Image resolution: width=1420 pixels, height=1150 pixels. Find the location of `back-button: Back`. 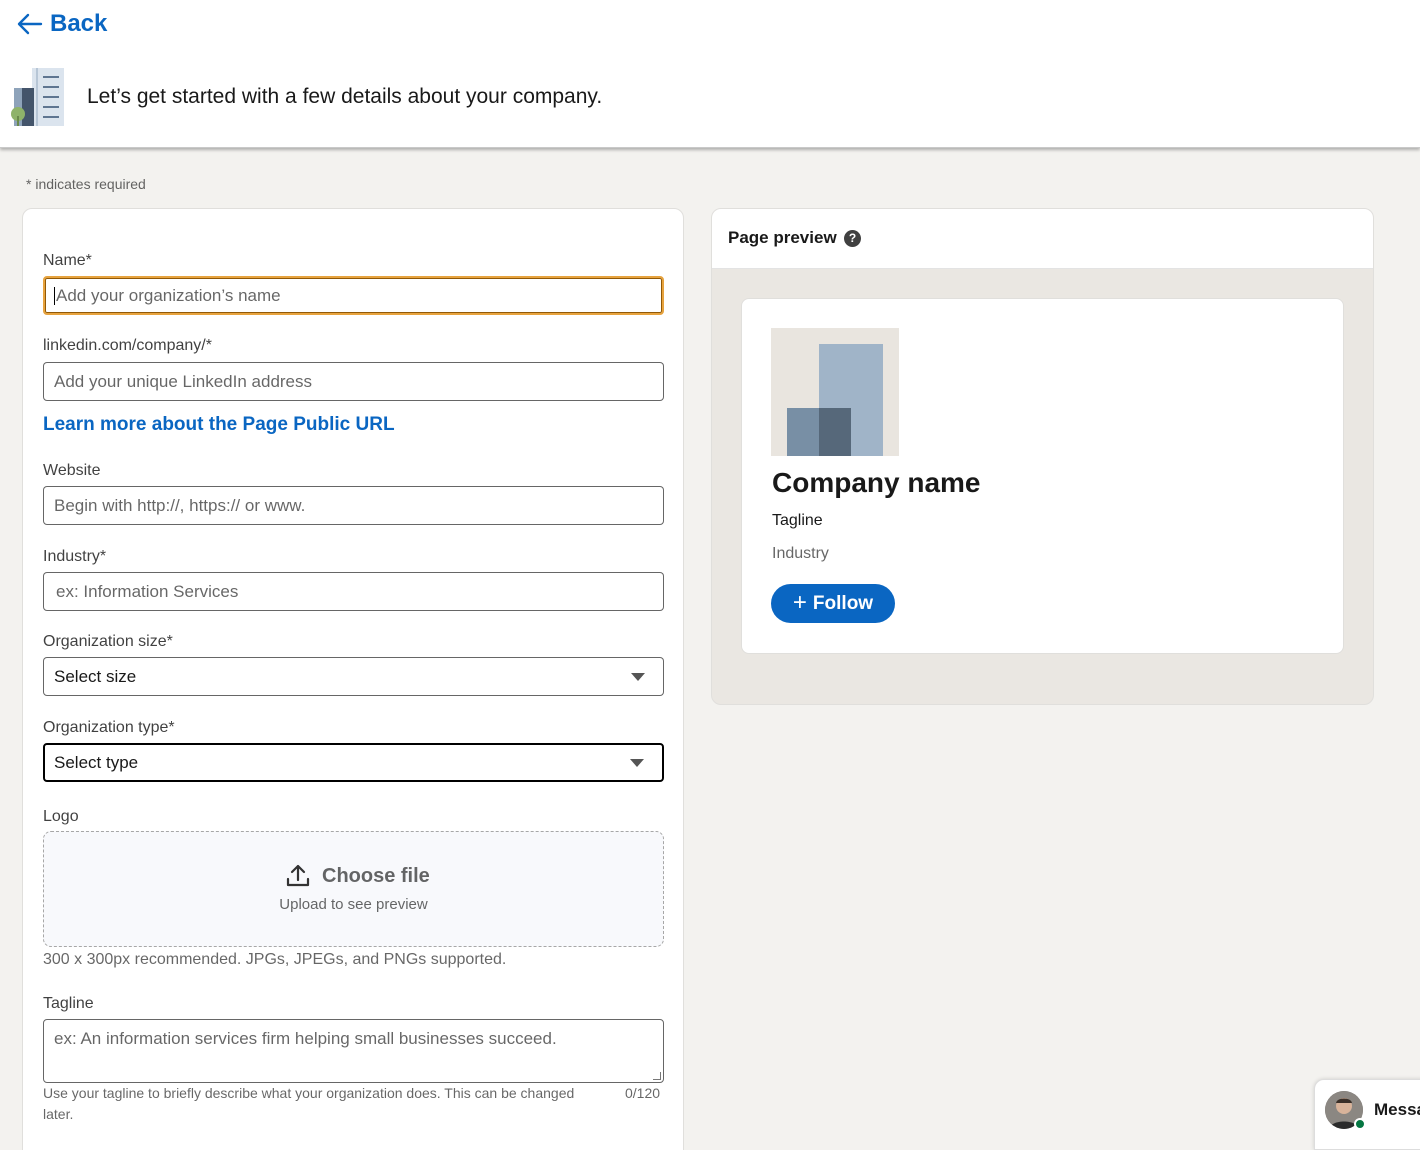

back-button: Back is located at coordinates (61, 24).